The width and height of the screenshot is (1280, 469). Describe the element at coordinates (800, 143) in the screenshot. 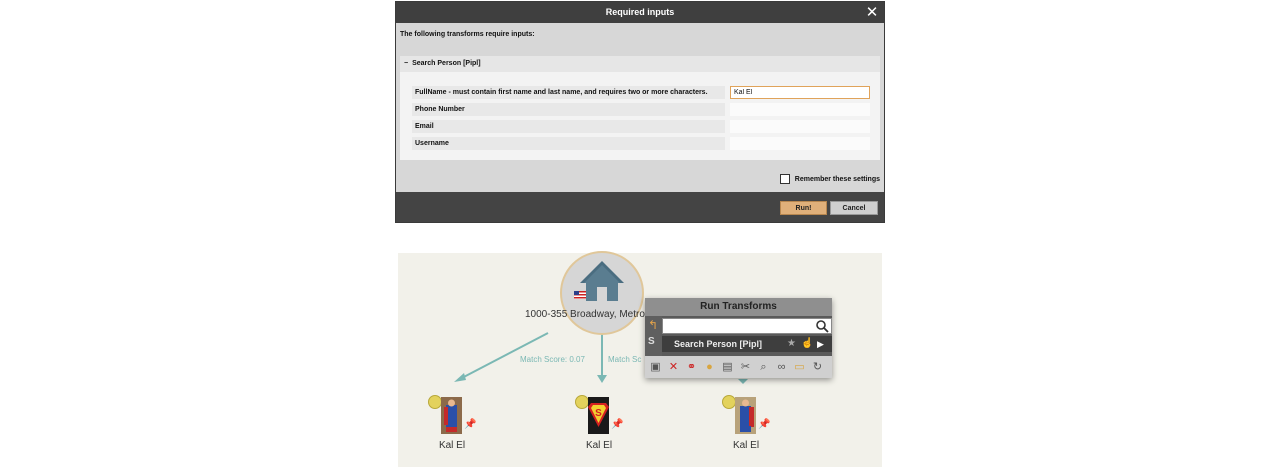

I see `username-input` at that location.